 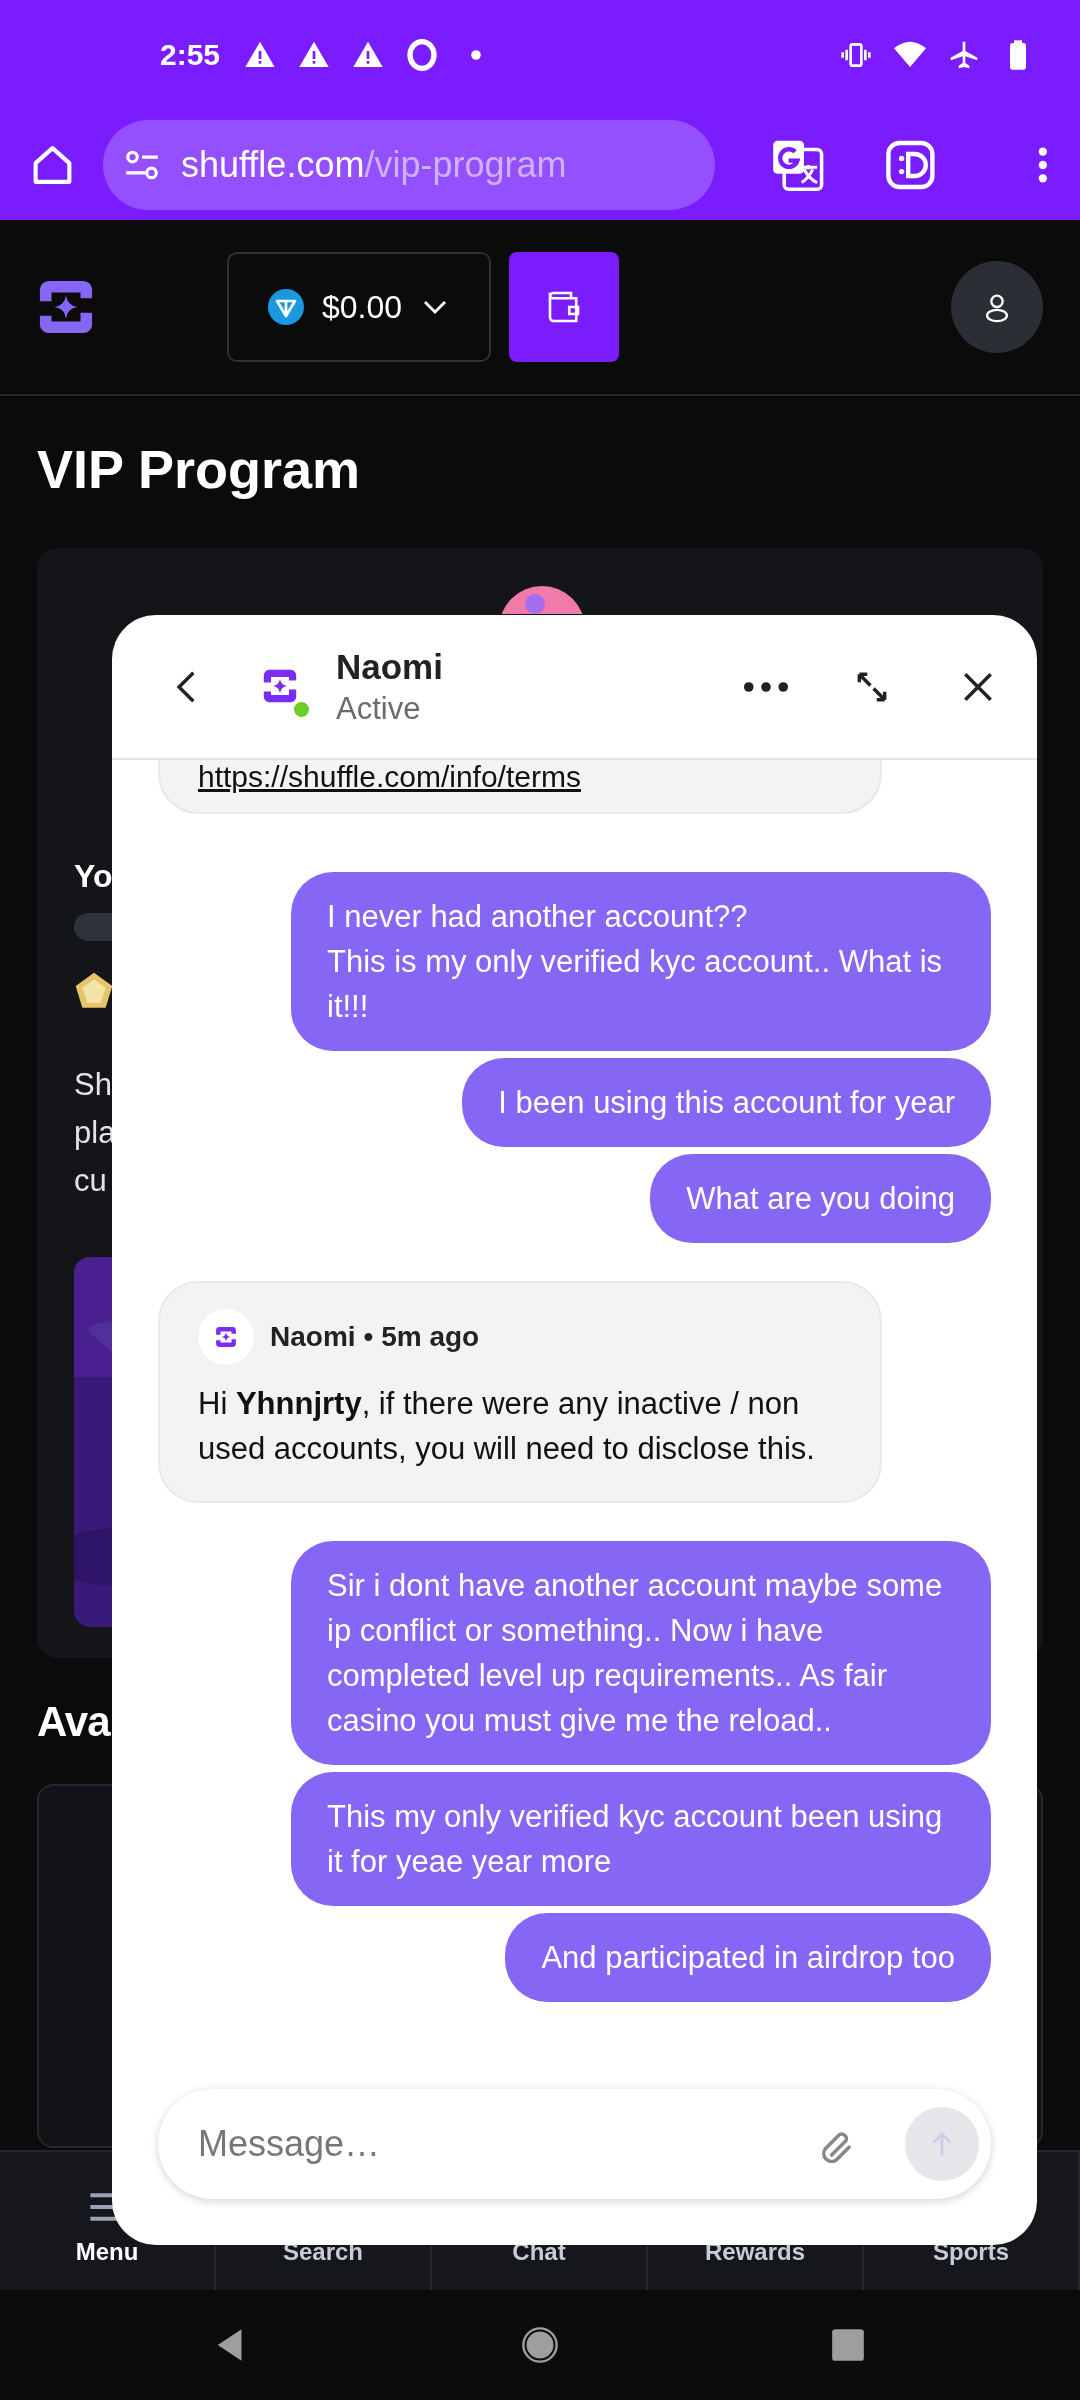 I want to click on status-time: 2:55, so click(x=190, y=55).